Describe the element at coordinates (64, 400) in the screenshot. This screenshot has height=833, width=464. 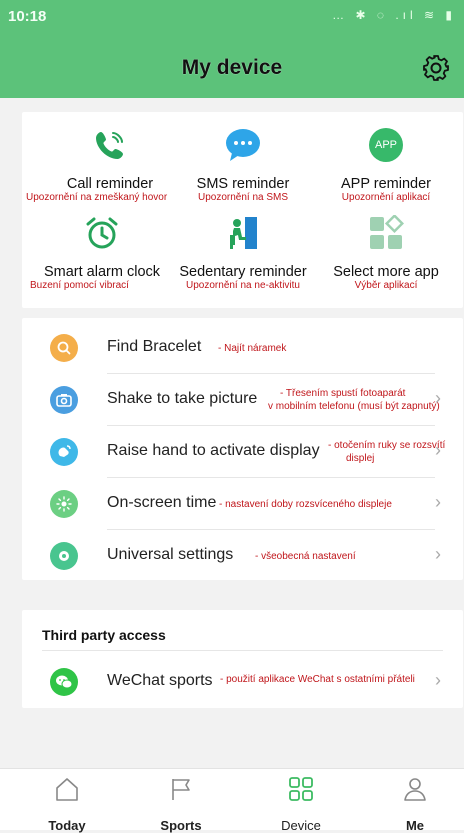
I see `camera-icon` at that location.